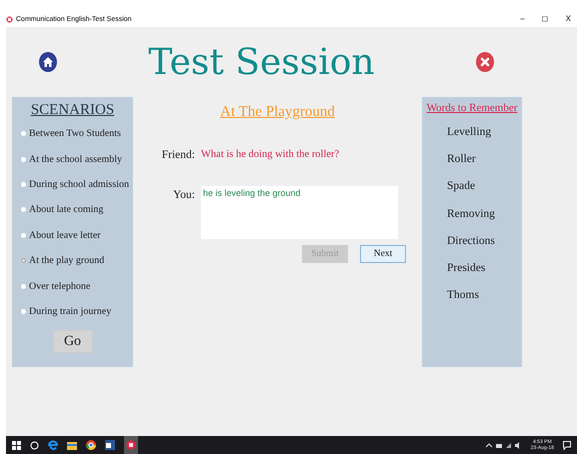 The height and width of the screenshot is (454, 577). Describe the element at coordinates (504, 445) in the screenshot. I see `tray-icons` at that location.